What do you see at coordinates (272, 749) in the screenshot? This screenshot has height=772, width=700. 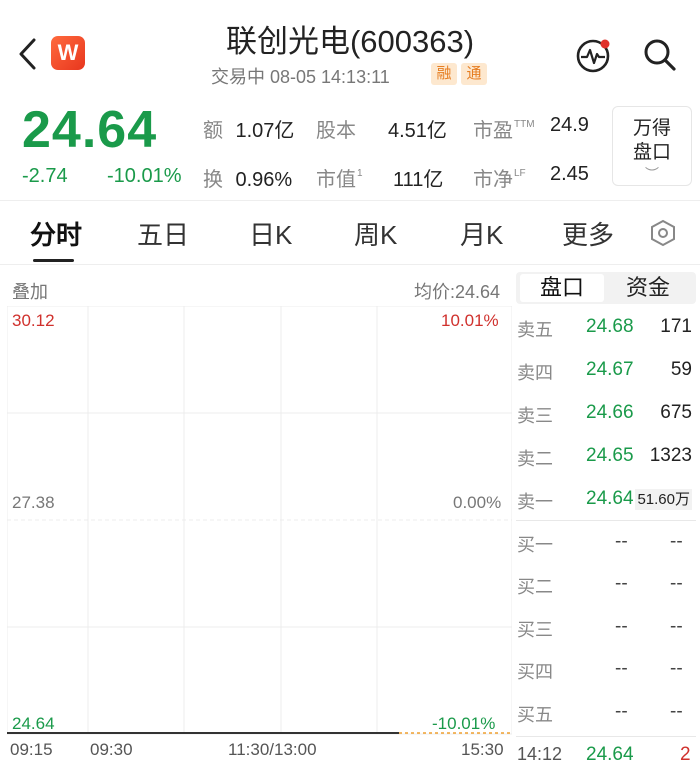 I see `x-axis-label: 11:30/13:00` at bounding box center [272, 749].